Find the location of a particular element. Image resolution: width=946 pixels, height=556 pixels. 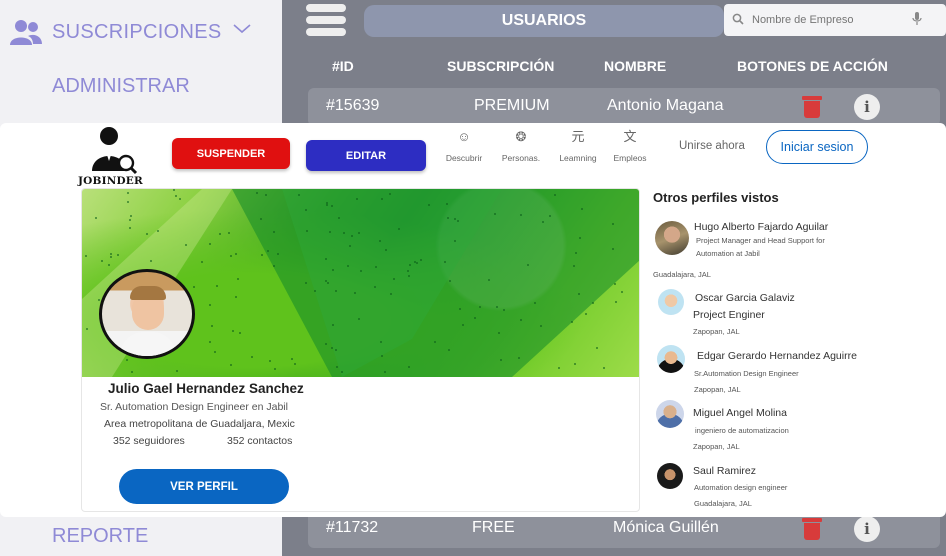

other-profile-name: Miguel Angel Molina is located at coordinates (740, 413).